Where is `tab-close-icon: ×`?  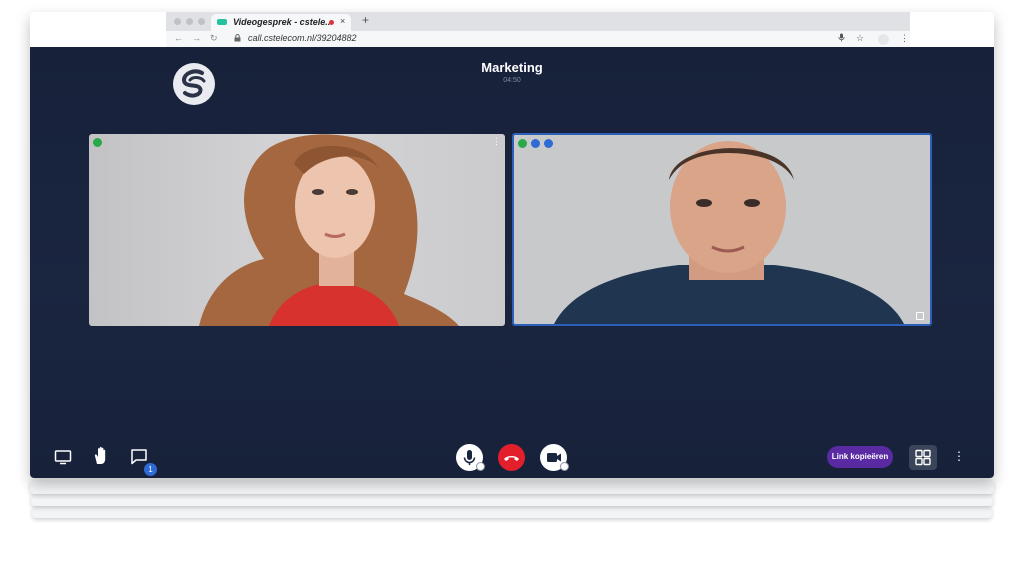 tab-close-icon: × is located at coordinates (342, 21).